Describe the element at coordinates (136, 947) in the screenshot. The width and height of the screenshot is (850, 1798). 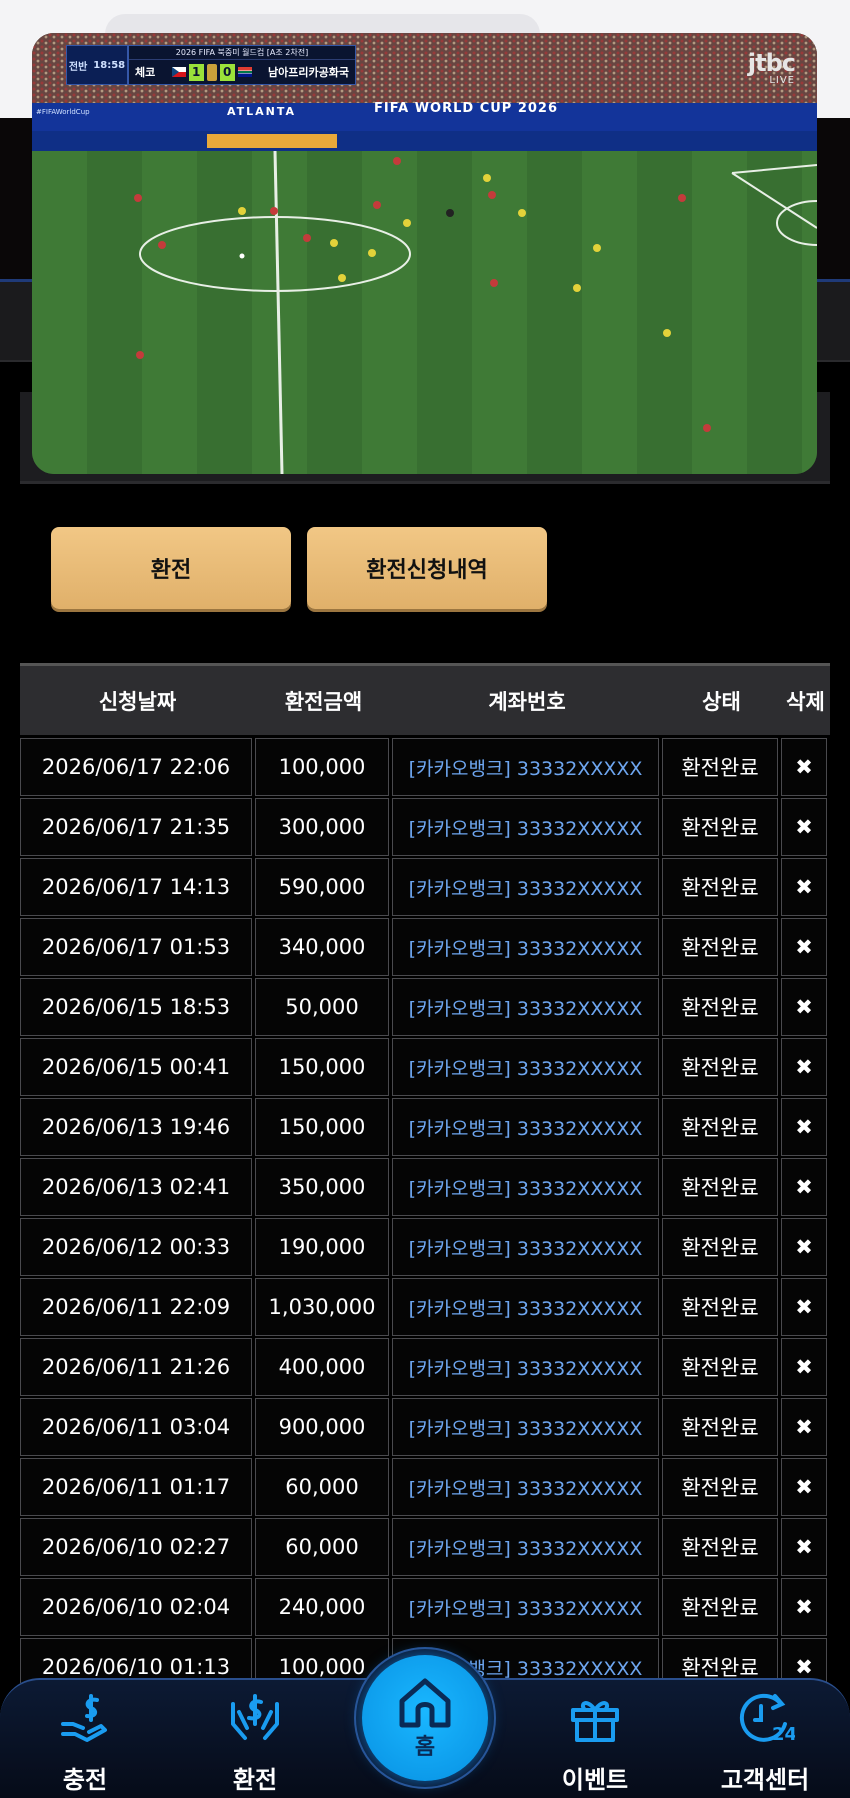
I see `row-date: 2026/06/17 01:53` at that location.